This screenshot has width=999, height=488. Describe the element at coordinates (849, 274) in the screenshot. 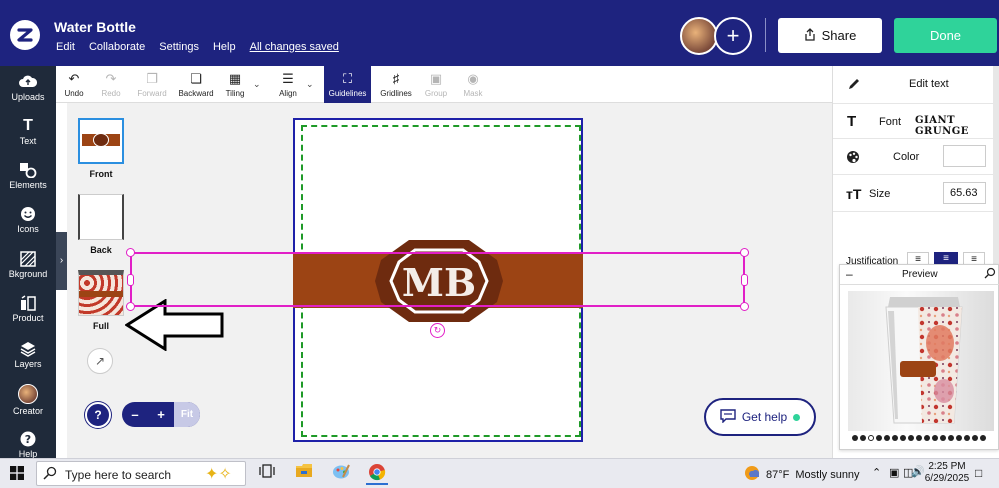

I see `preview-minimize-button: –` at that location.